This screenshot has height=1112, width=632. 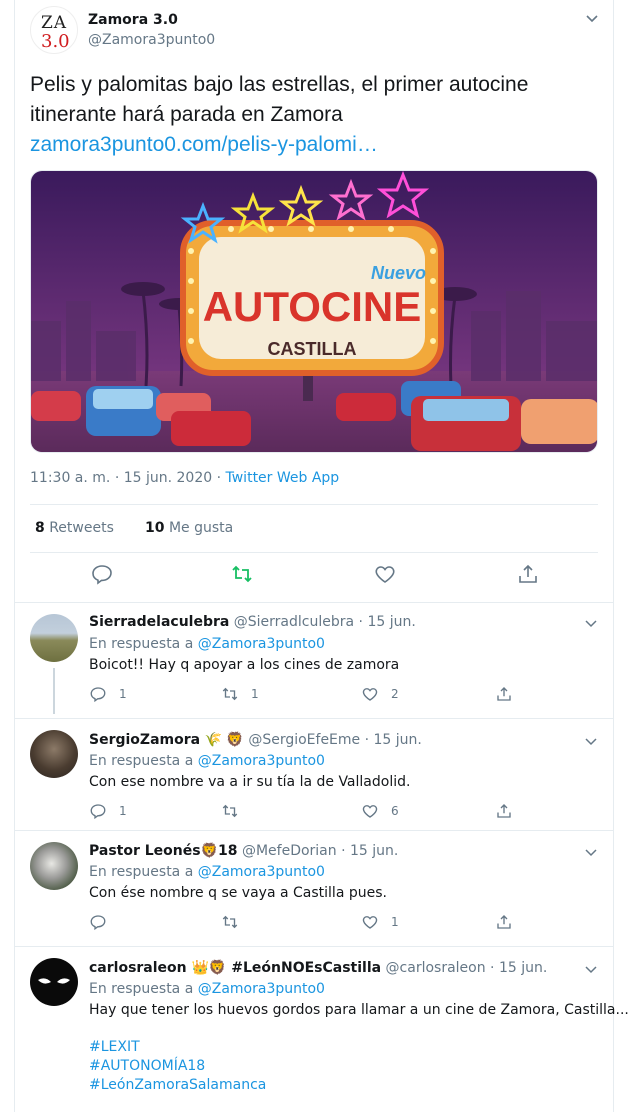 I want to click on user-handle: @Zamora3punto0, so click(x=151, y=40).